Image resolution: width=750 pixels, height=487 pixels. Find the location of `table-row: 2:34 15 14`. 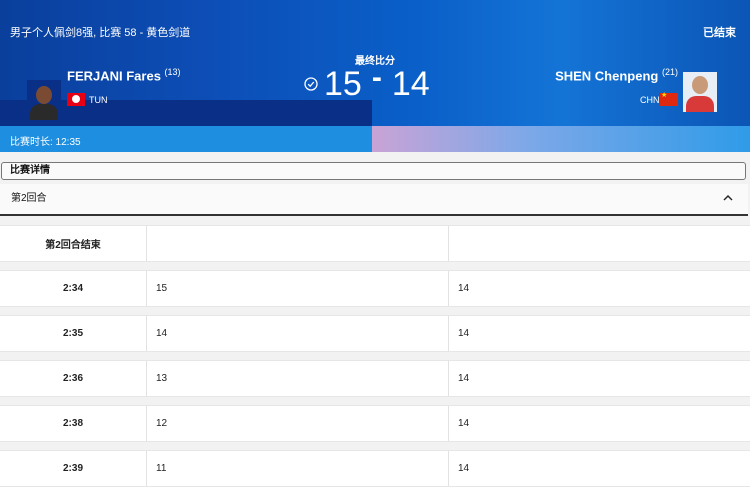

table-row: 2:34 15 14 is located at coordinates (375, 288).